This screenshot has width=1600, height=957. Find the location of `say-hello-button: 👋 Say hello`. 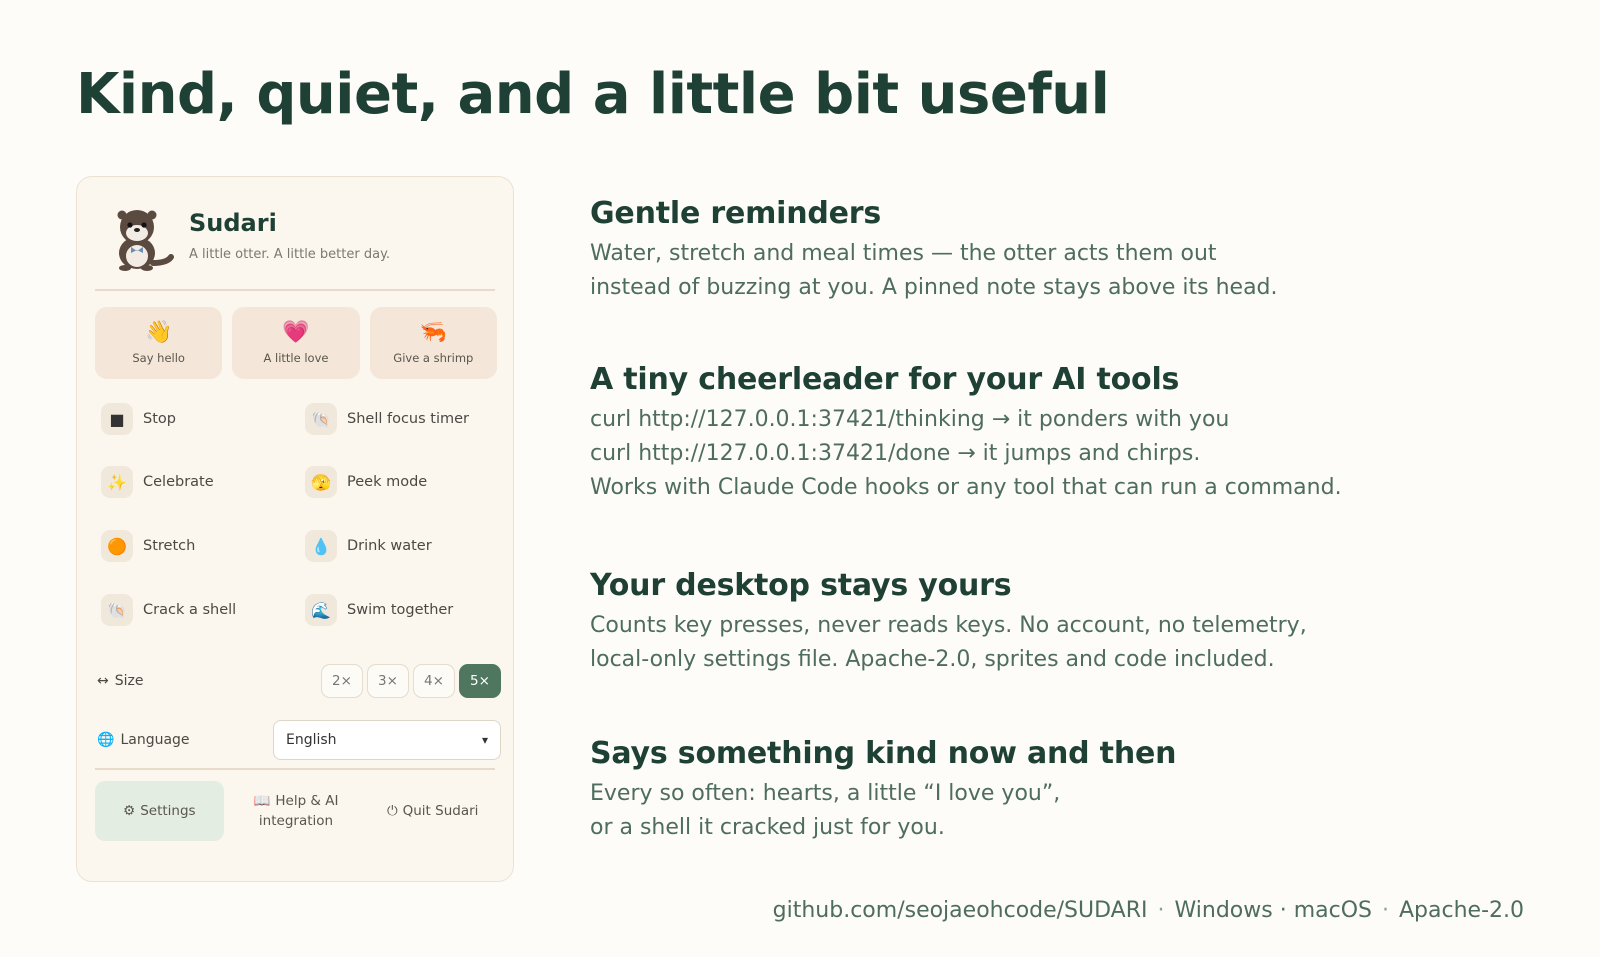

say-hello-button: 👋 Say hello is located at coordinates (159, 343).